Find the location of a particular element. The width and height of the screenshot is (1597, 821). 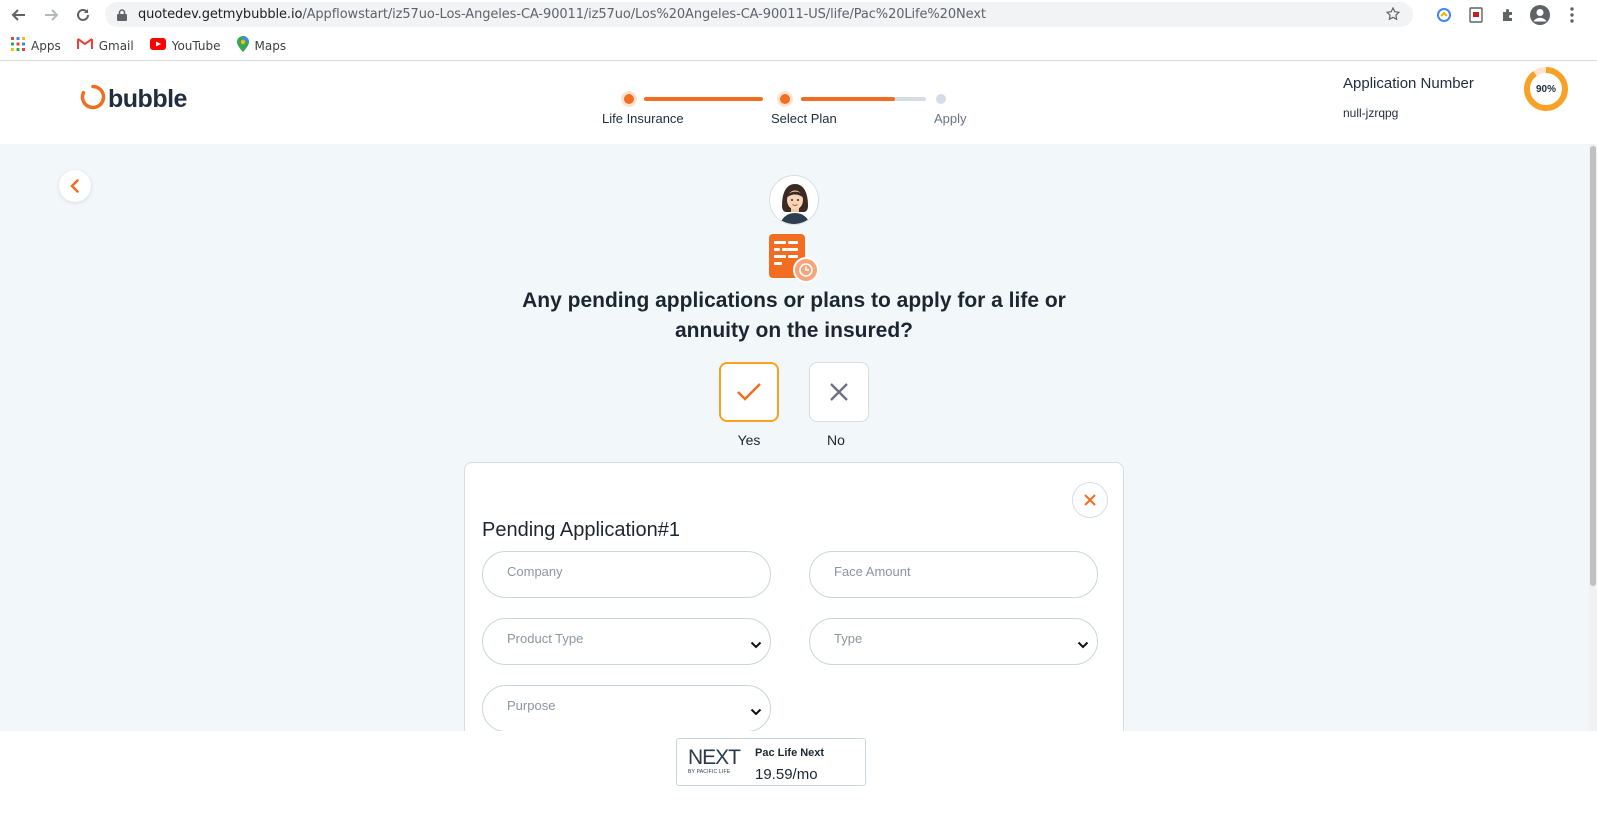

gmail-icon is located at coordinates (84, 45).